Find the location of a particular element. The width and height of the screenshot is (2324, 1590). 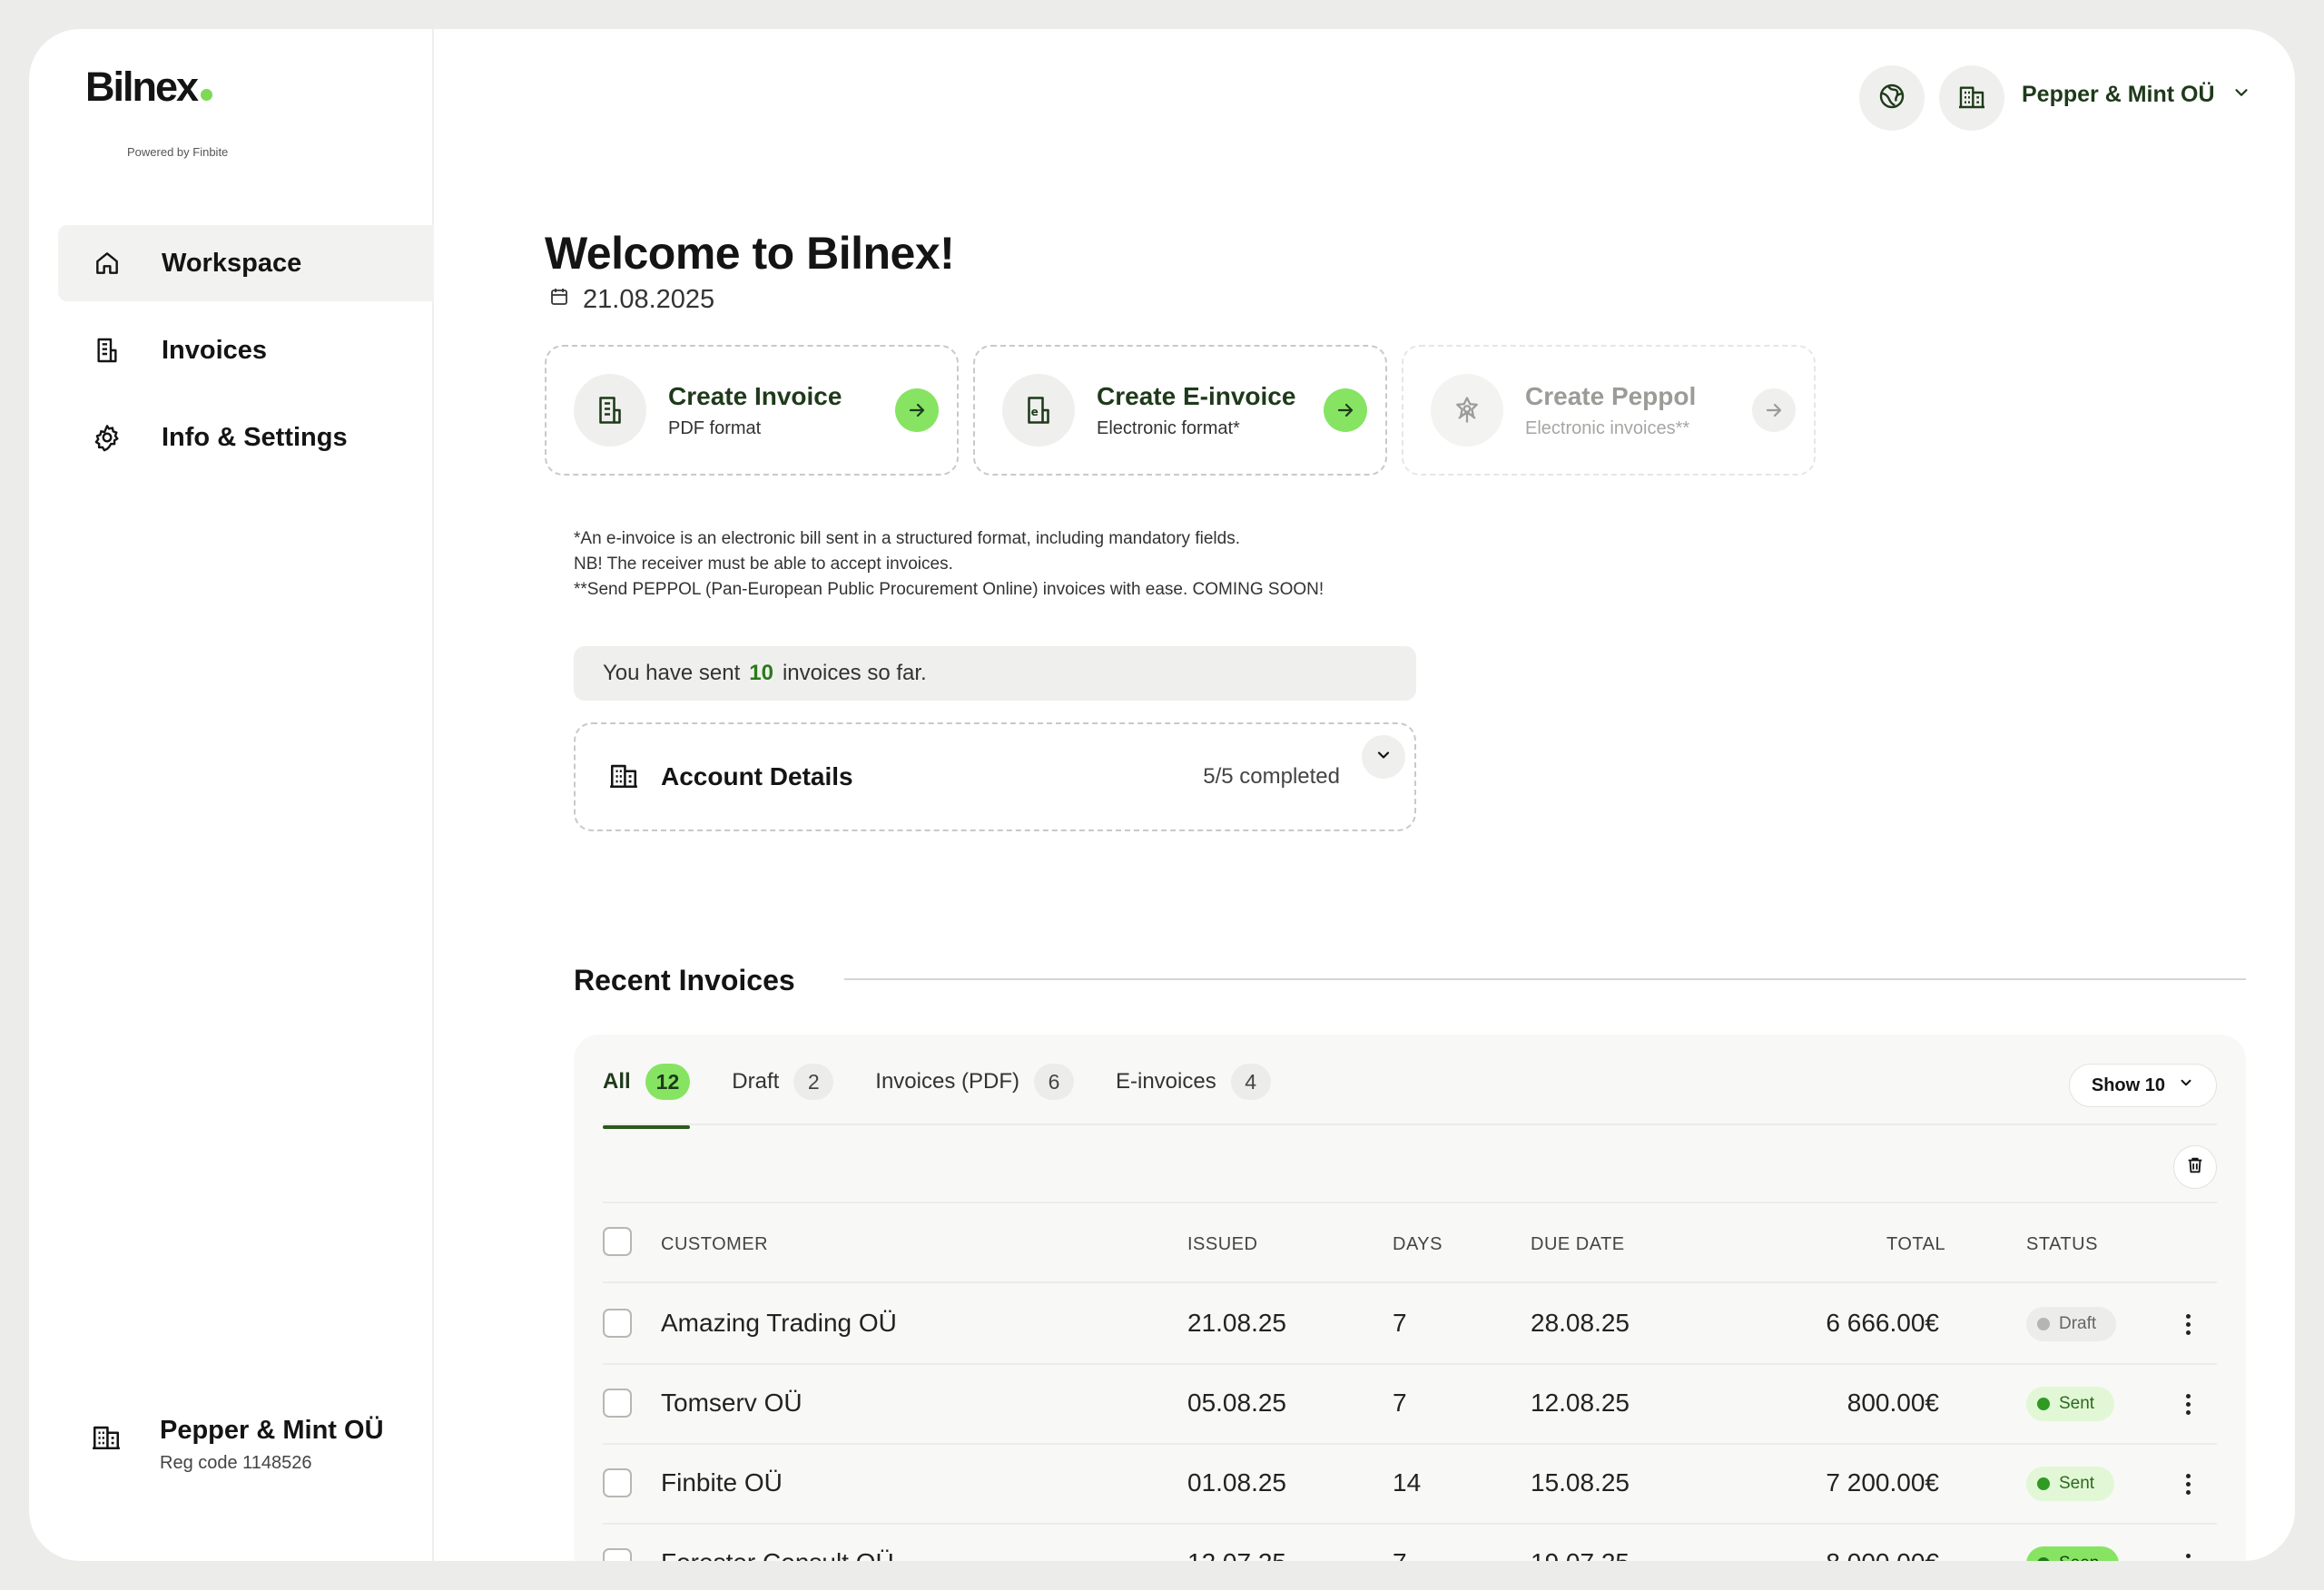

column-header-due-date: DUE DATE is located at coordinates (1578, 1244).